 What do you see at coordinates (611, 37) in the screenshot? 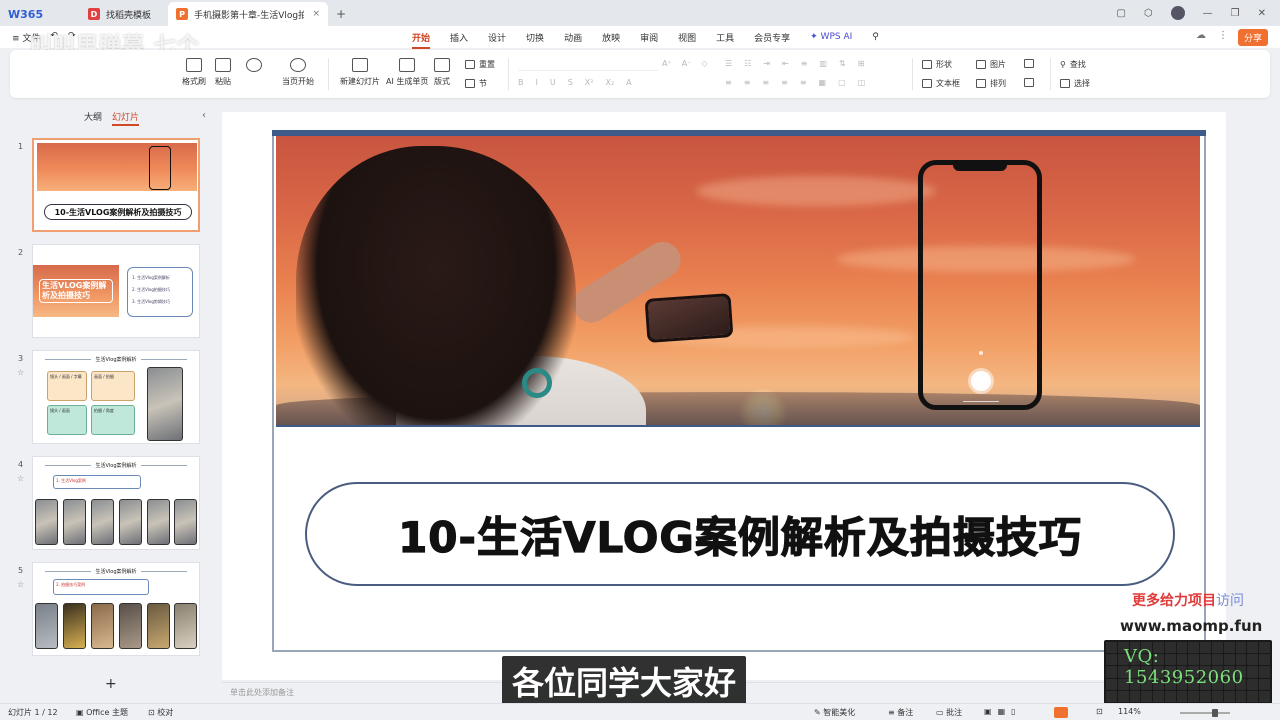
I see `tab-slideshow: 放映` at bounding box center [611, 37].